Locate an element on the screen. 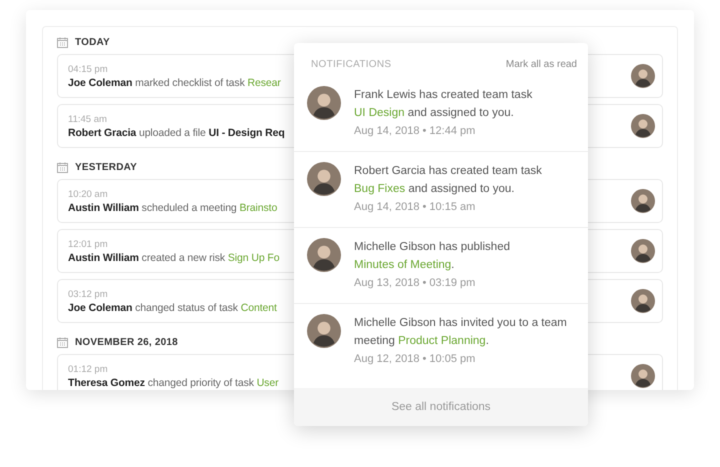  activity-time: 01:12 pm is located at coordinates (88, 369).